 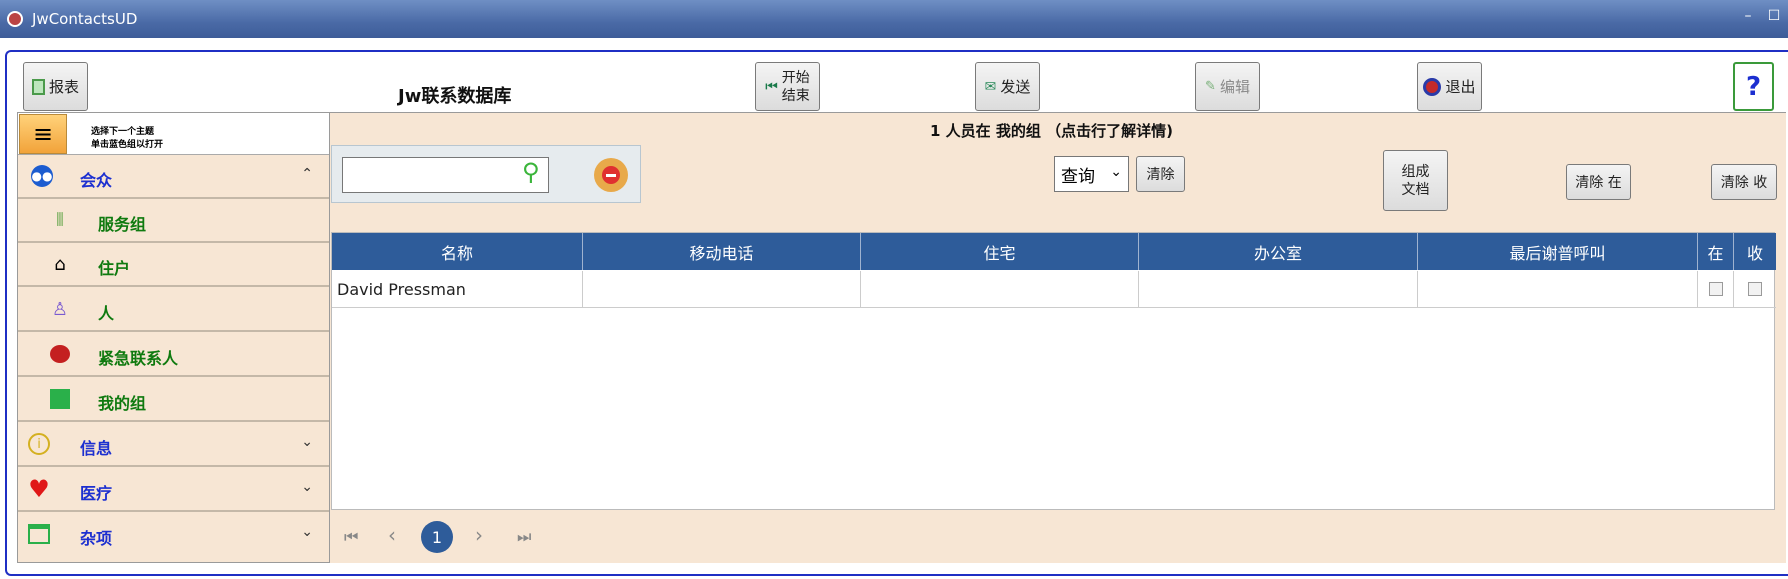 I want to click on heart-icon: ♥, so click(x=39, y=489).